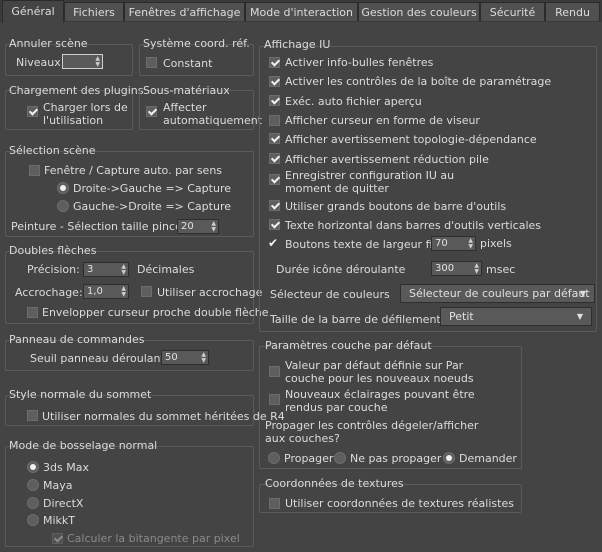  What do you see at coordinates (516, 316) in the screenshot?
I see `taille-barre-dropdown: Petit ▼` at bounding box center [516, 316].